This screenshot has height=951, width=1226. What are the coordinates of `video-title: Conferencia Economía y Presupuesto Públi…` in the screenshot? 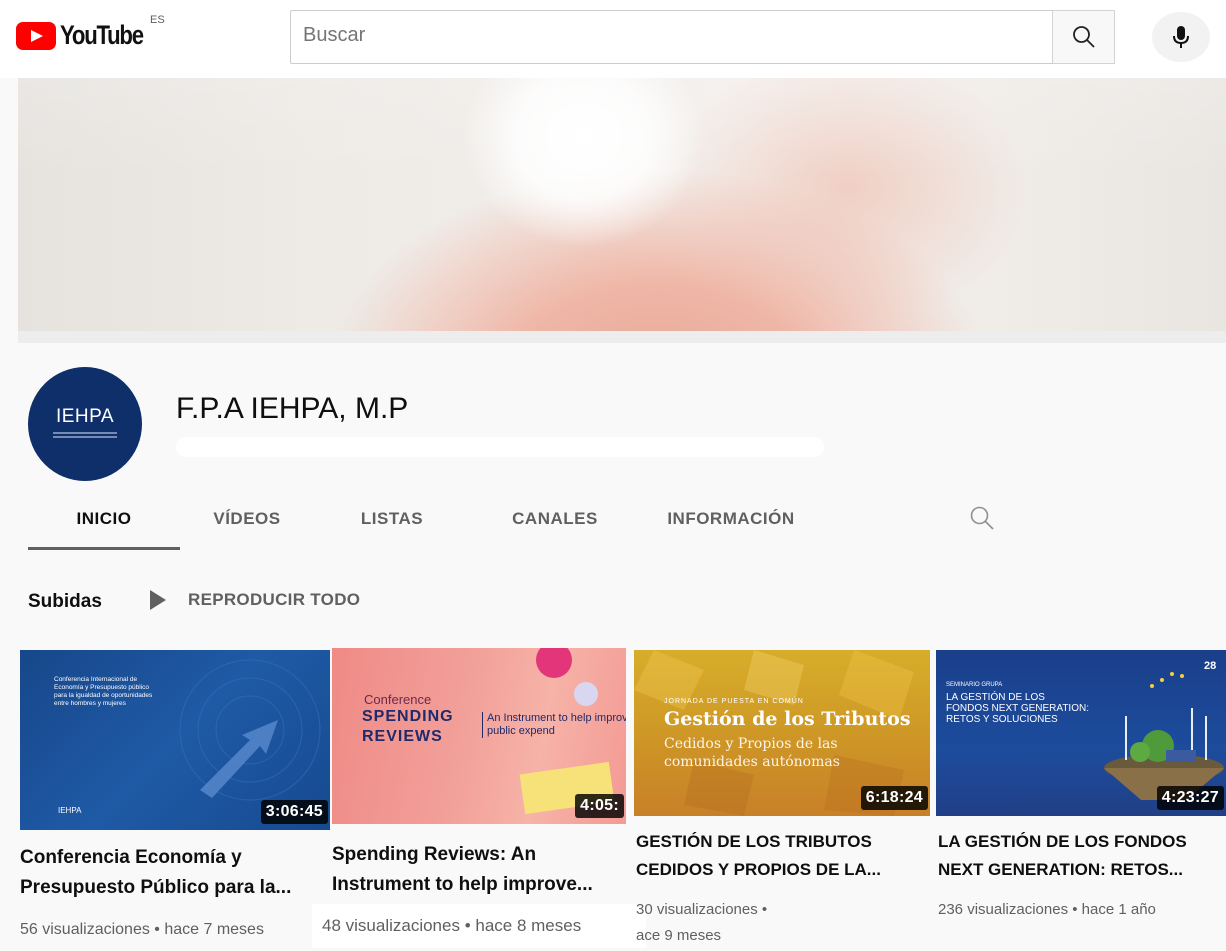 It's located at (170, 873).